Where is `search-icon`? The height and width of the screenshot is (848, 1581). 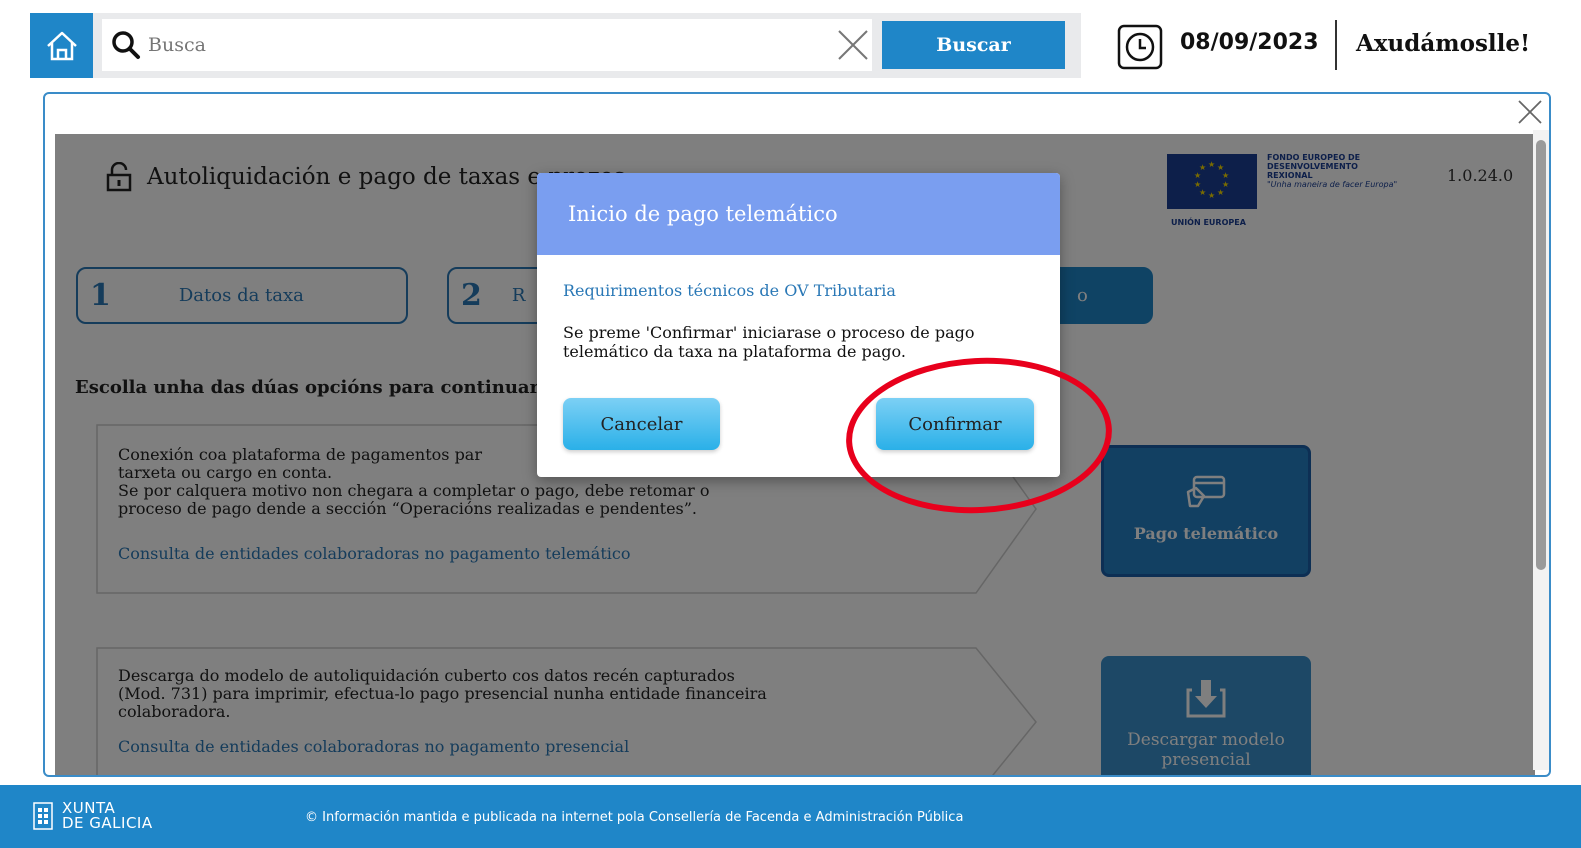
search-icon is located at coordinates (126, 45).